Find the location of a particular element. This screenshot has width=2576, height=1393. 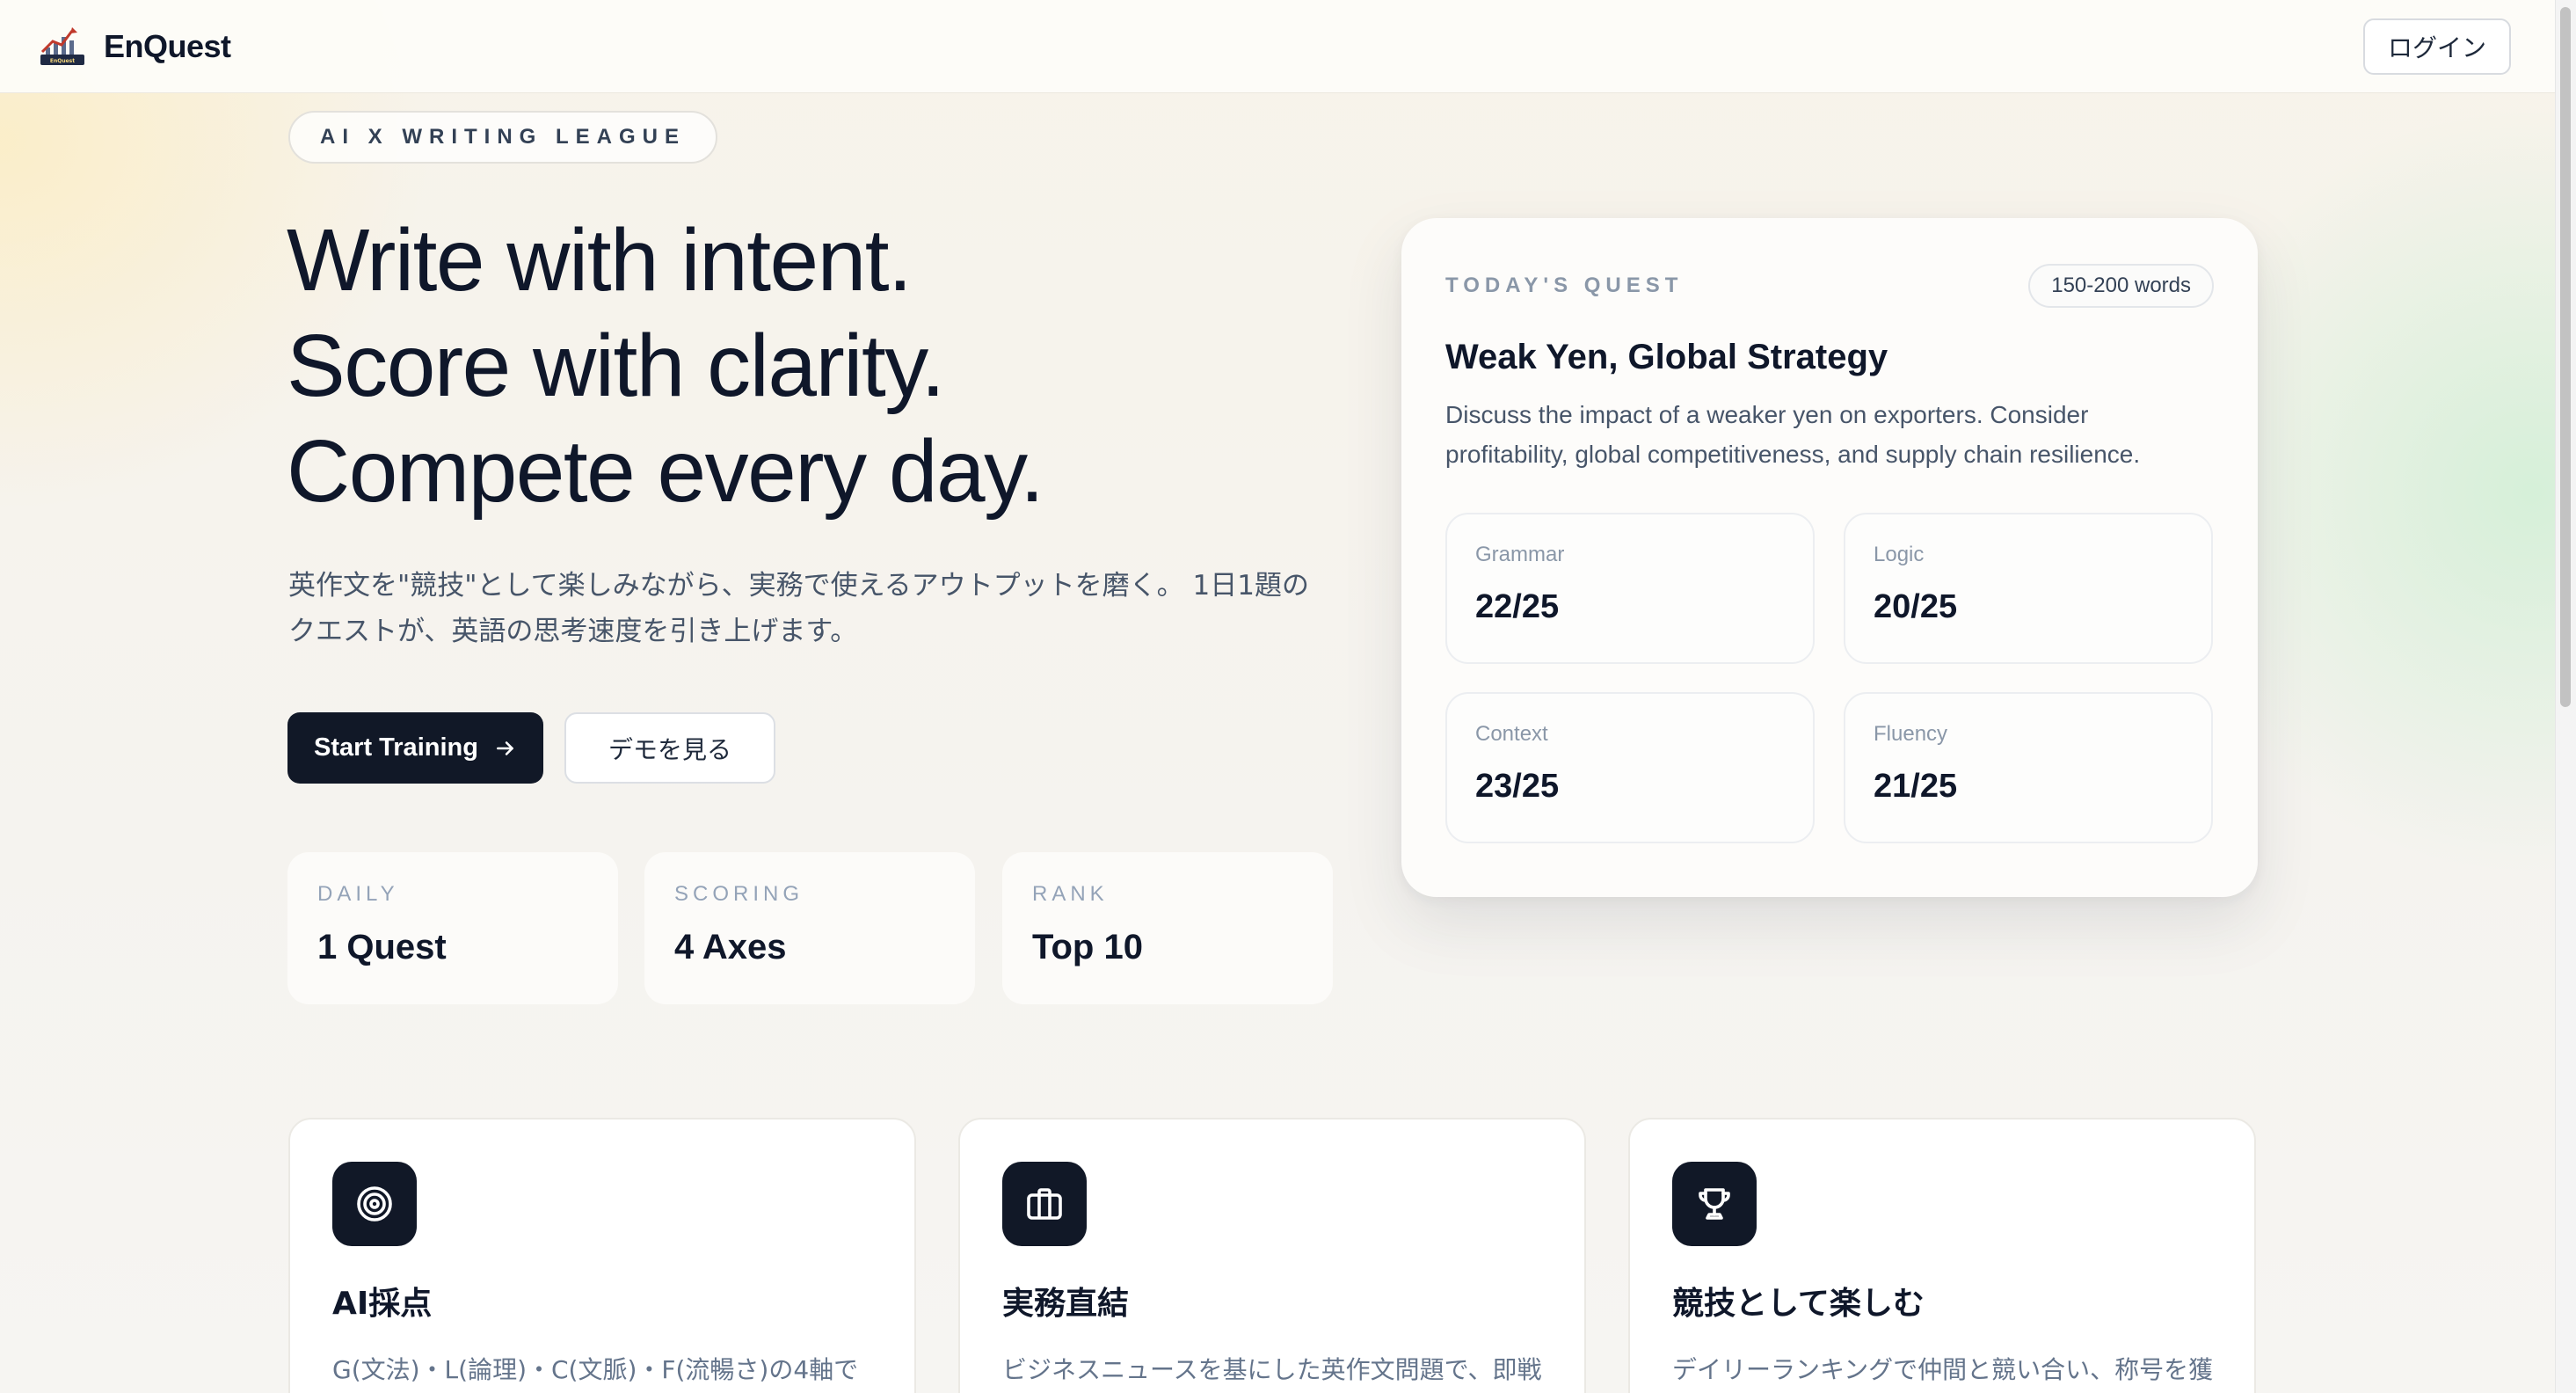

top-navbar: EnQuest EnQuest ログイン is located at coordinates (1277, 47).